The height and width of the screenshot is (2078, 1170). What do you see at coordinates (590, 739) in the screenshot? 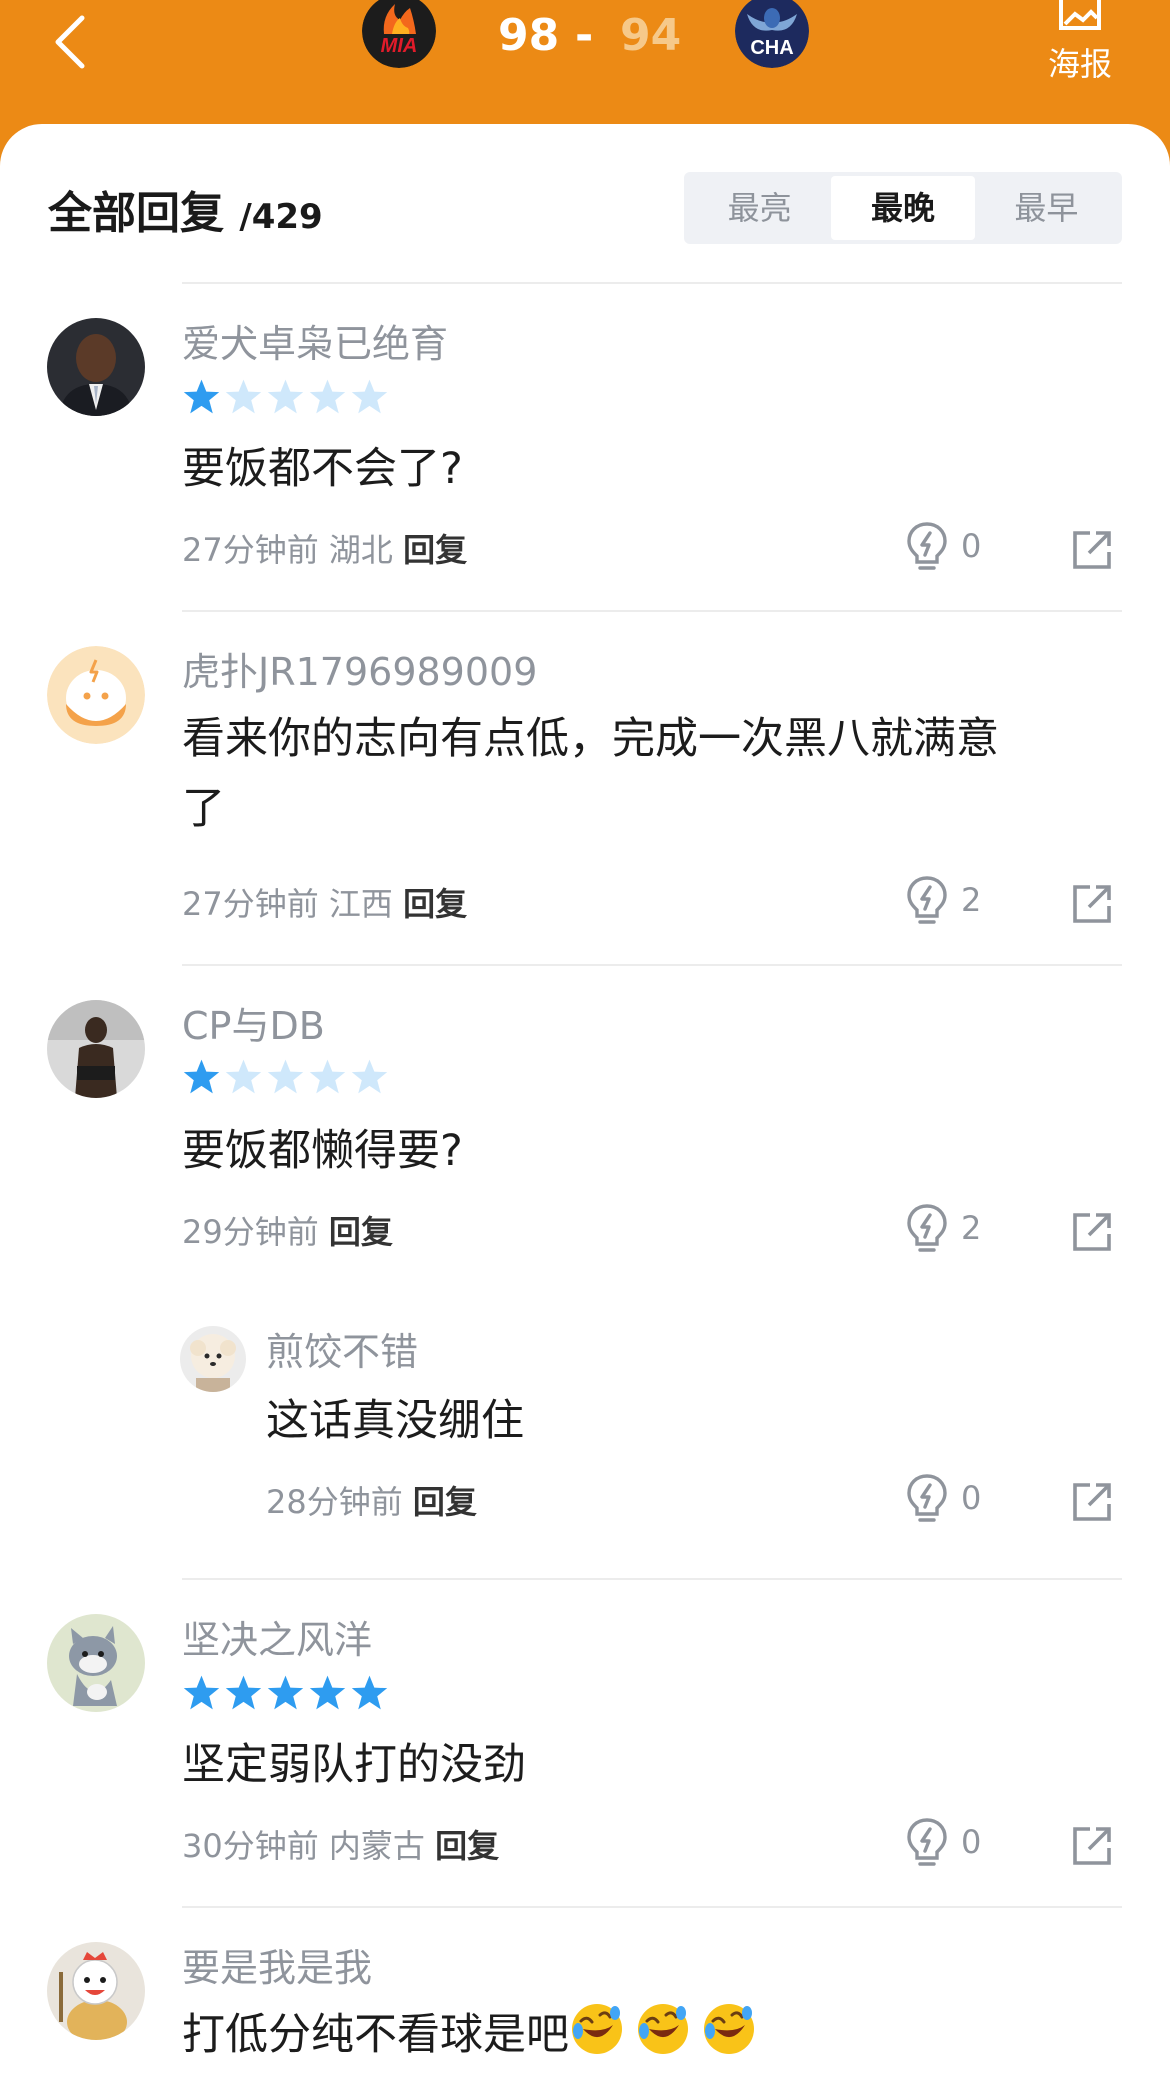
I see `comment-text-line: 看来你的志向有点低，完成一次黑八就满意` at bounding box center [590, 739].